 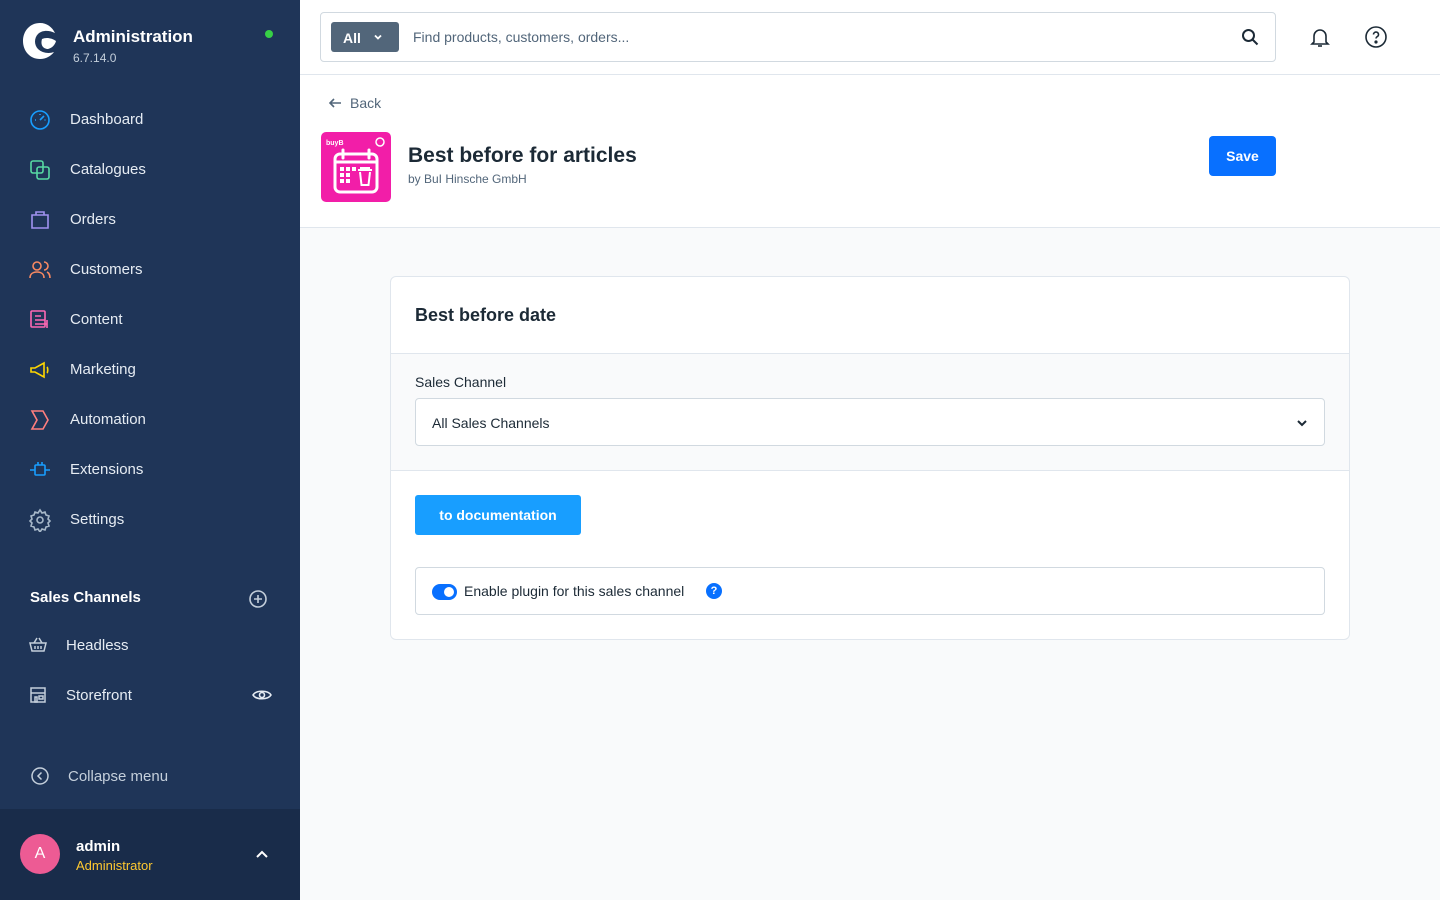 What do you see at coordinates (40, 776) in the screenshot?
I see `chevron-left-circle-icon` at bounding box center [40, 776].